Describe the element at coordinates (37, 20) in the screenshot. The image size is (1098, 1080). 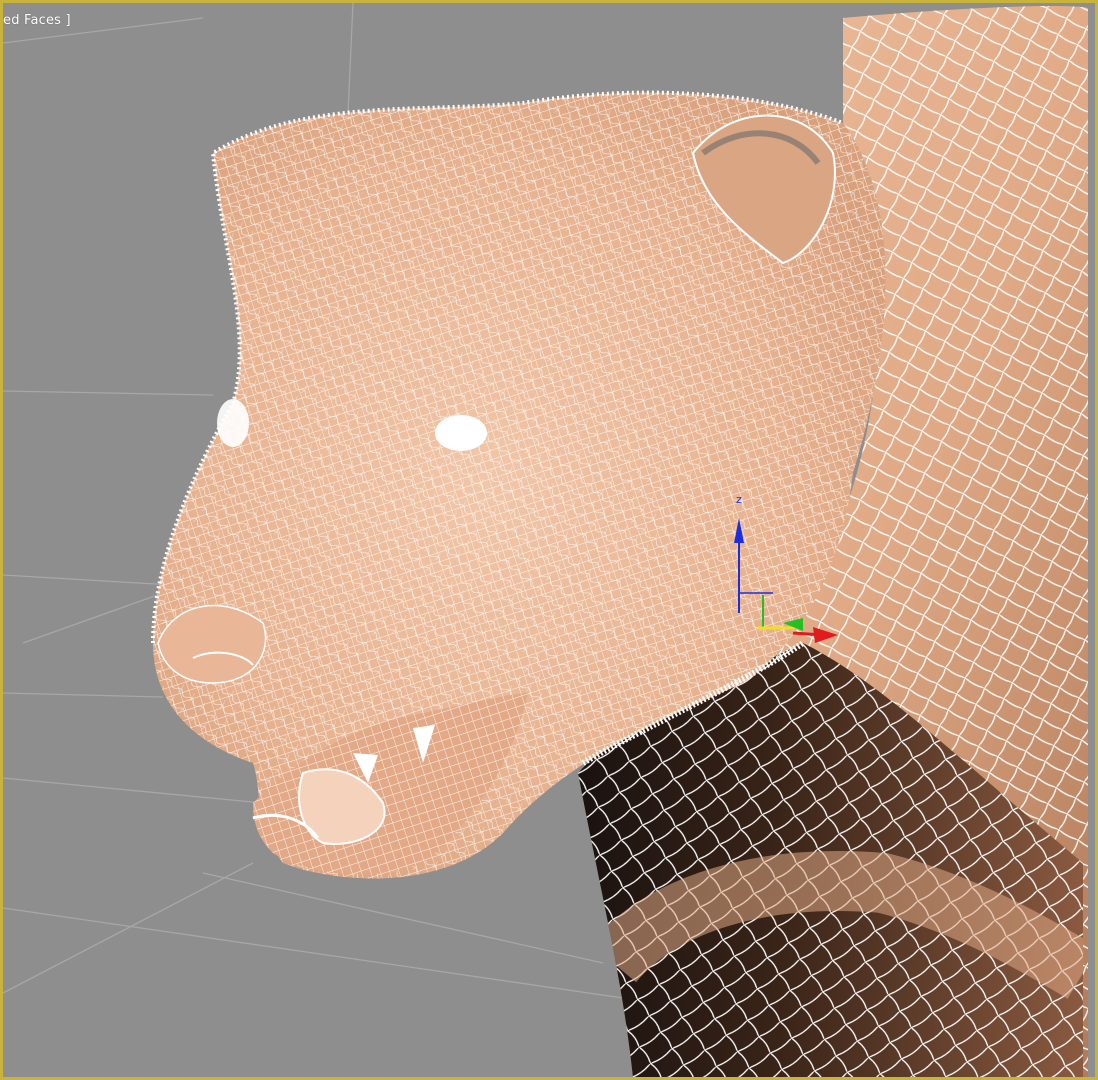
I see `viewport-shading-label: ed Faces ]` at that location.